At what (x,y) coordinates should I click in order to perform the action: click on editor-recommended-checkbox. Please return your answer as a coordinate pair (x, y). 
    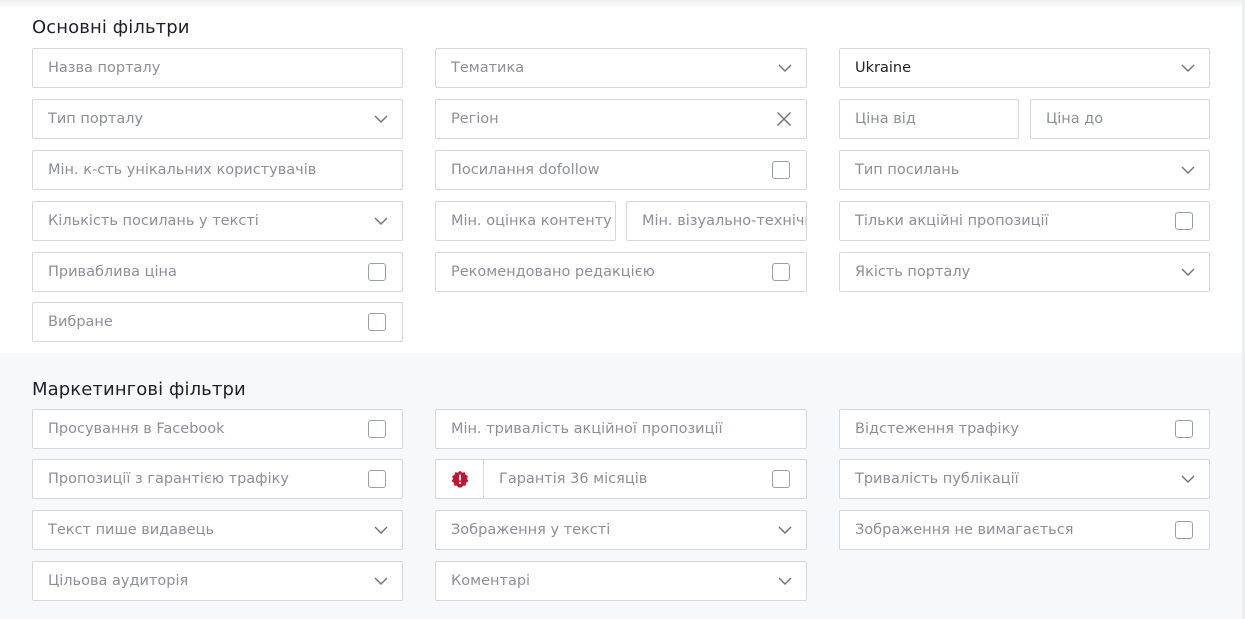
    Looking at the image, I should click on (781, 272).